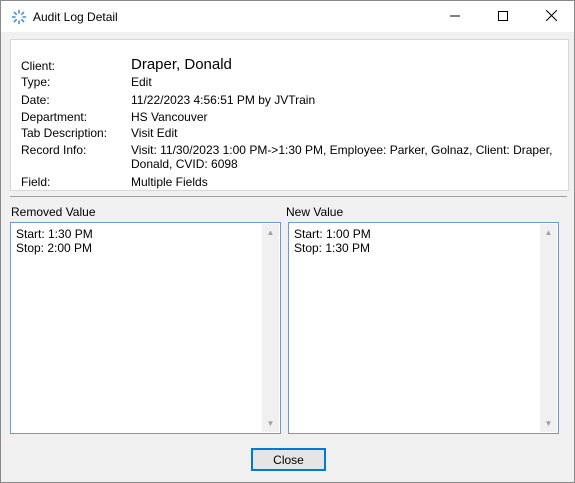 The height and width of the screenshot is (483, 575). I want to click on title-bar: Audit Log Detail, so click(287, 16).